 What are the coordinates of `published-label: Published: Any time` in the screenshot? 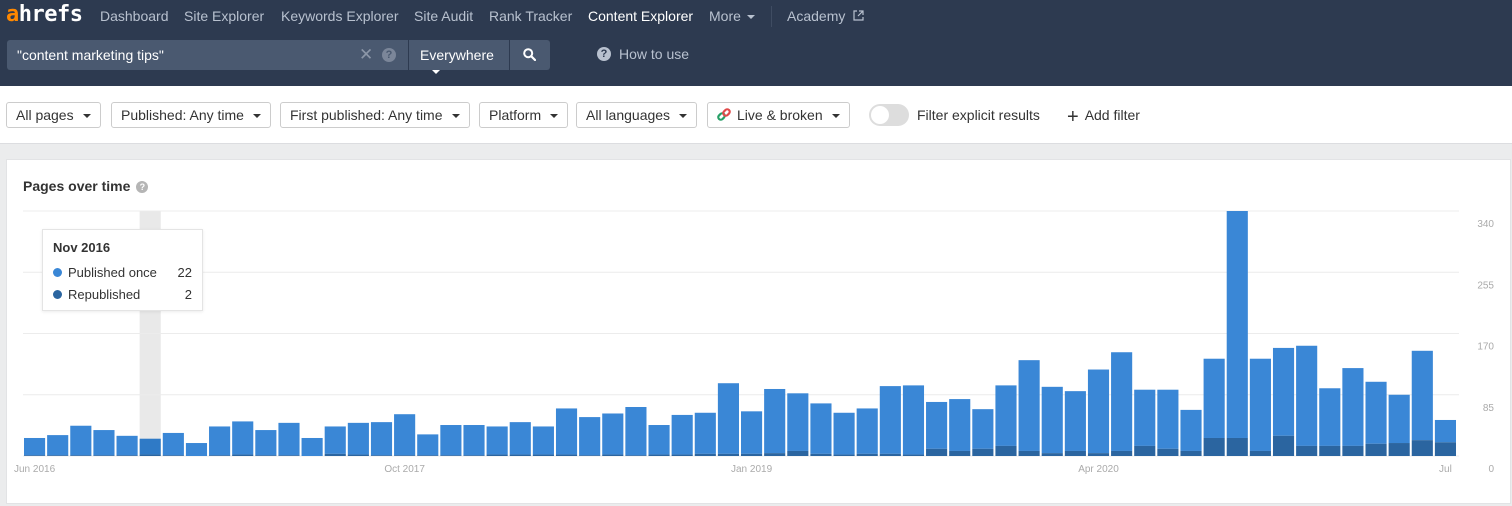 It's located at (182, 115).